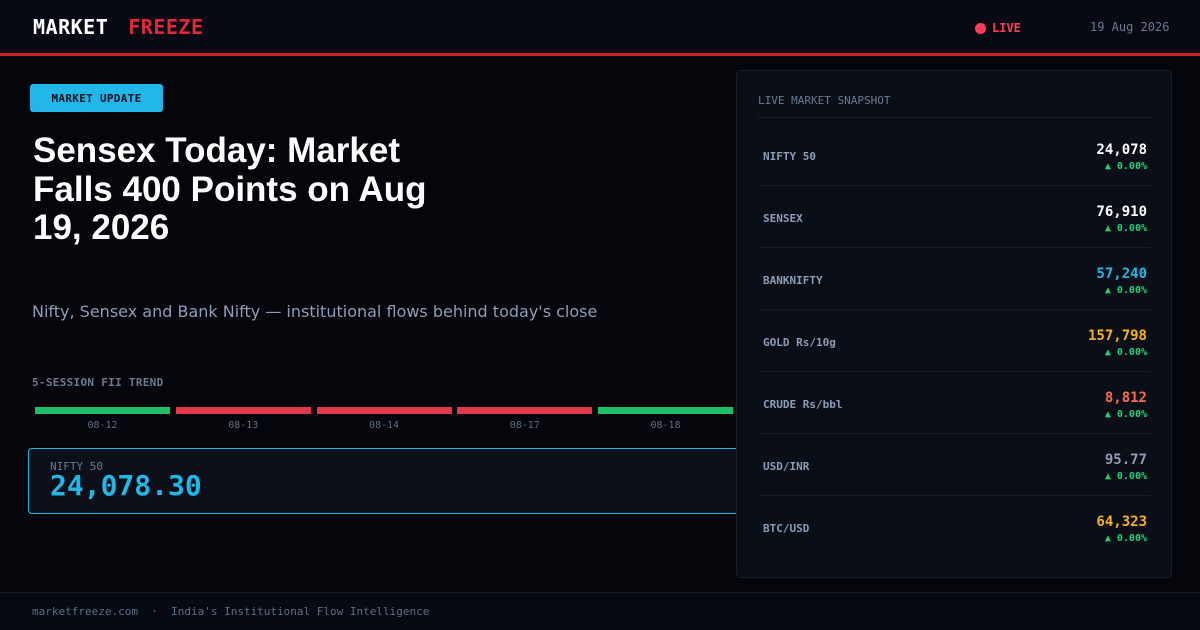 Image resolution: width=1200 pixels, height=630 pixels. What do you see at coordinates (786, 528) in the screenshot?
I see `snapshot-row-name: BTC/USD` at bounding box center [786, 528].